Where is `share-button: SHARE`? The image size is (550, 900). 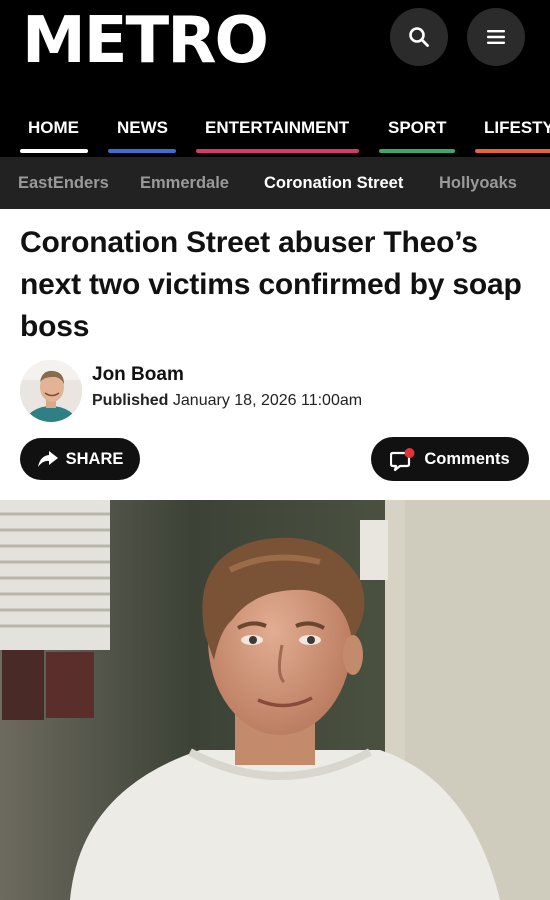 share-button: SHARE is located at coordinates (80, 459).